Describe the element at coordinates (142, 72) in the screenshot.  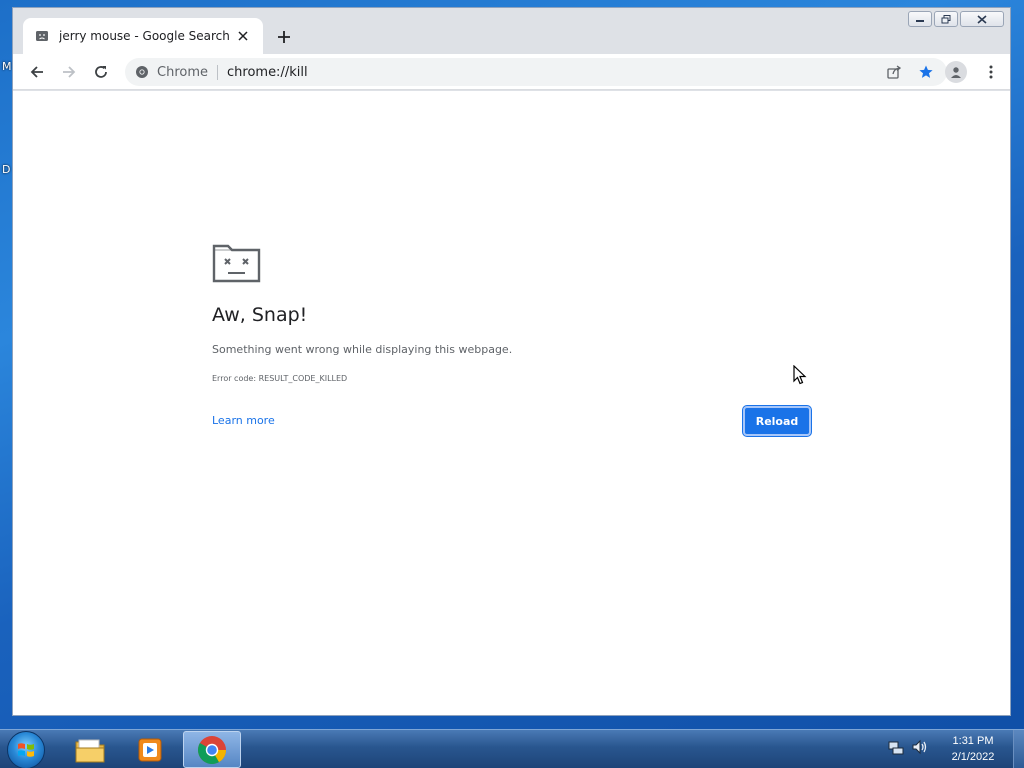
I see `chrome-site-icon` at that location.